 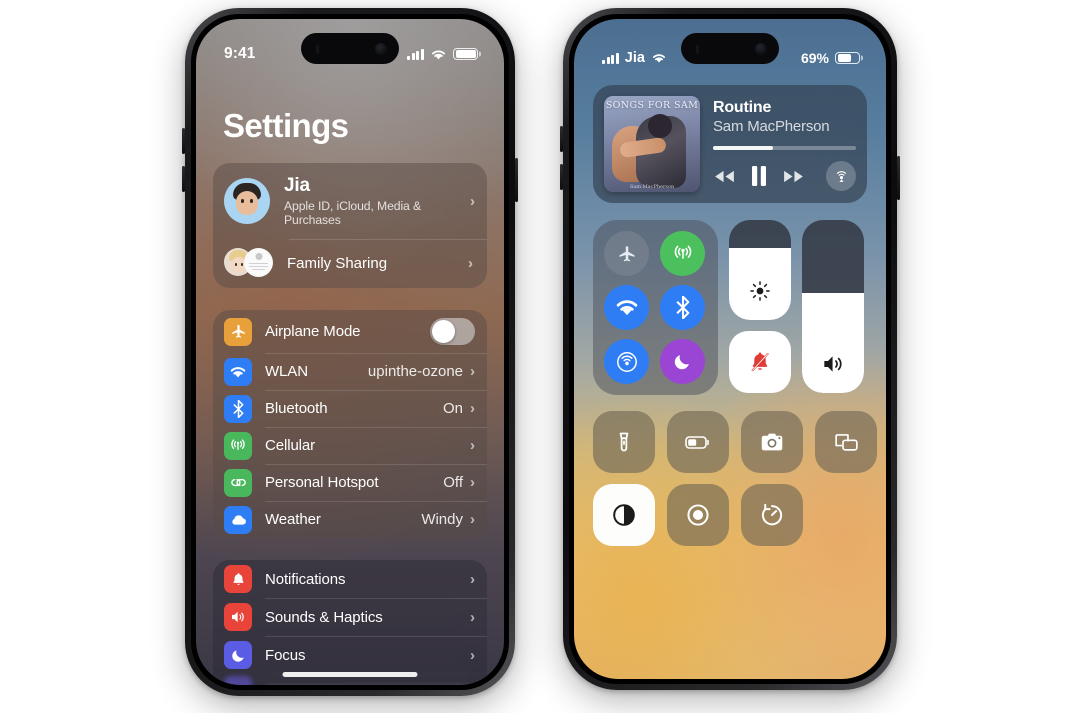 I want to click on bell-icon, so click(x=238, y=579).